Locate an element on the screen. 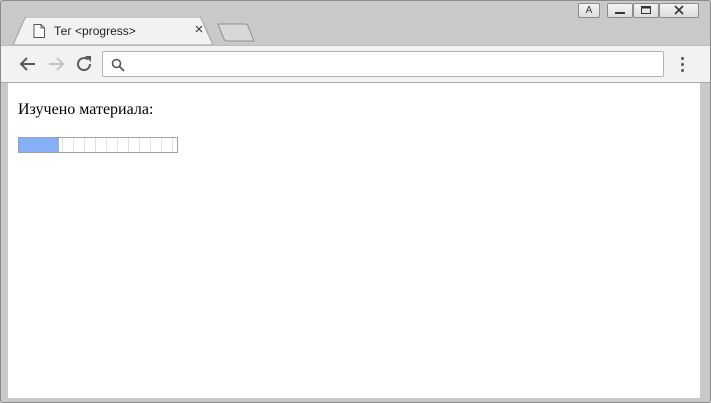 This screenshot has width=711, height=403. address-bar is located at coordinates (383, 64).